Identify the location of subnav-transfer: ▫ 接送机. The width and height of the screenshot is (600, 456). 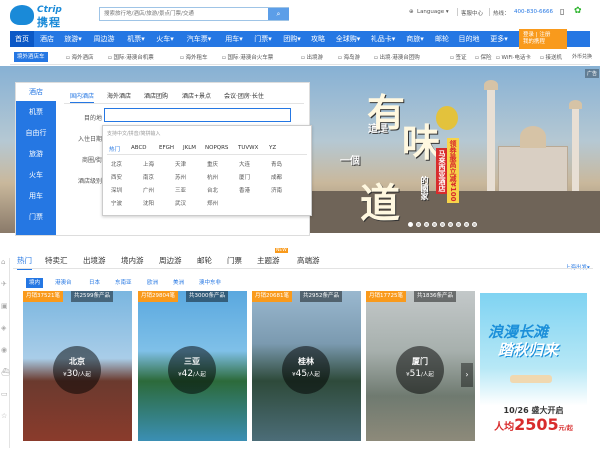
(551, 57).